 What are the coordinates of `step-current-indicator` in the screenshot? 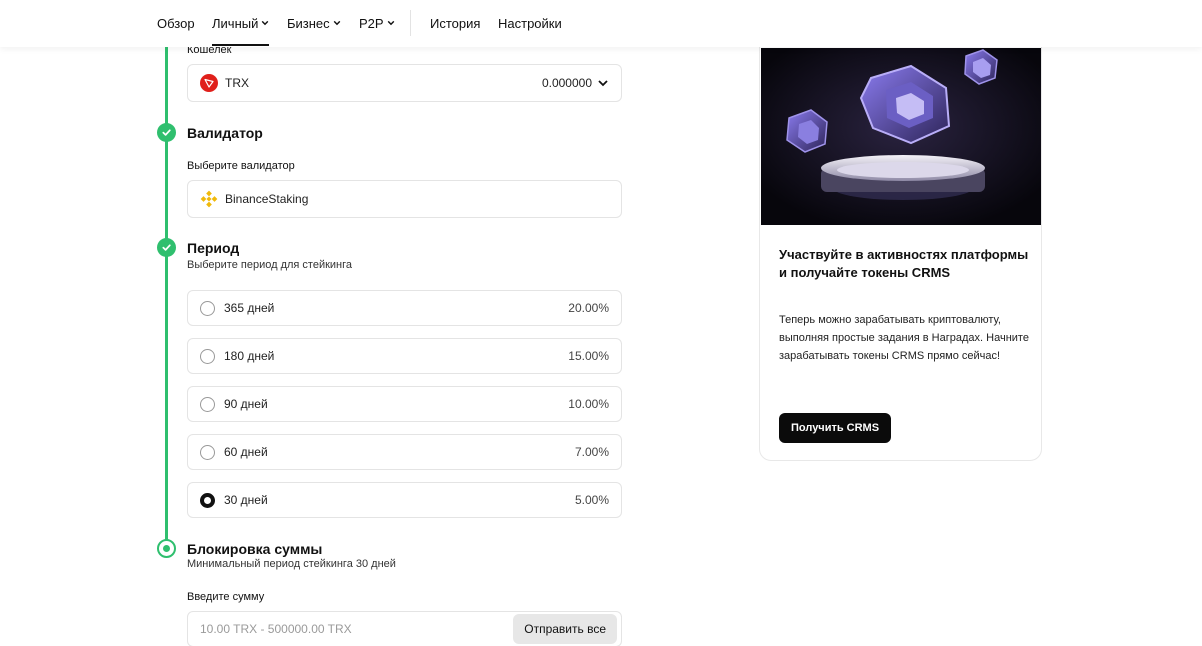 It's located at (166, 548).